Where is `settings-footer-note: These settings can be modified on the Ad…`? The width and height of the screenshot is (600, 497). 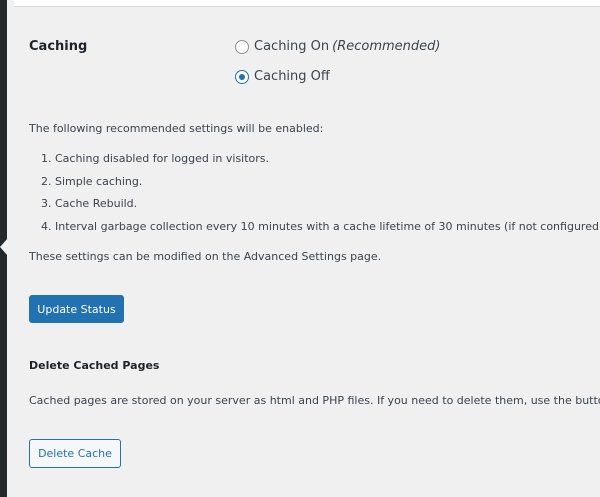 settings-footer-note: These settings can be modified on the Ad… is located at coordinates (205, 256).